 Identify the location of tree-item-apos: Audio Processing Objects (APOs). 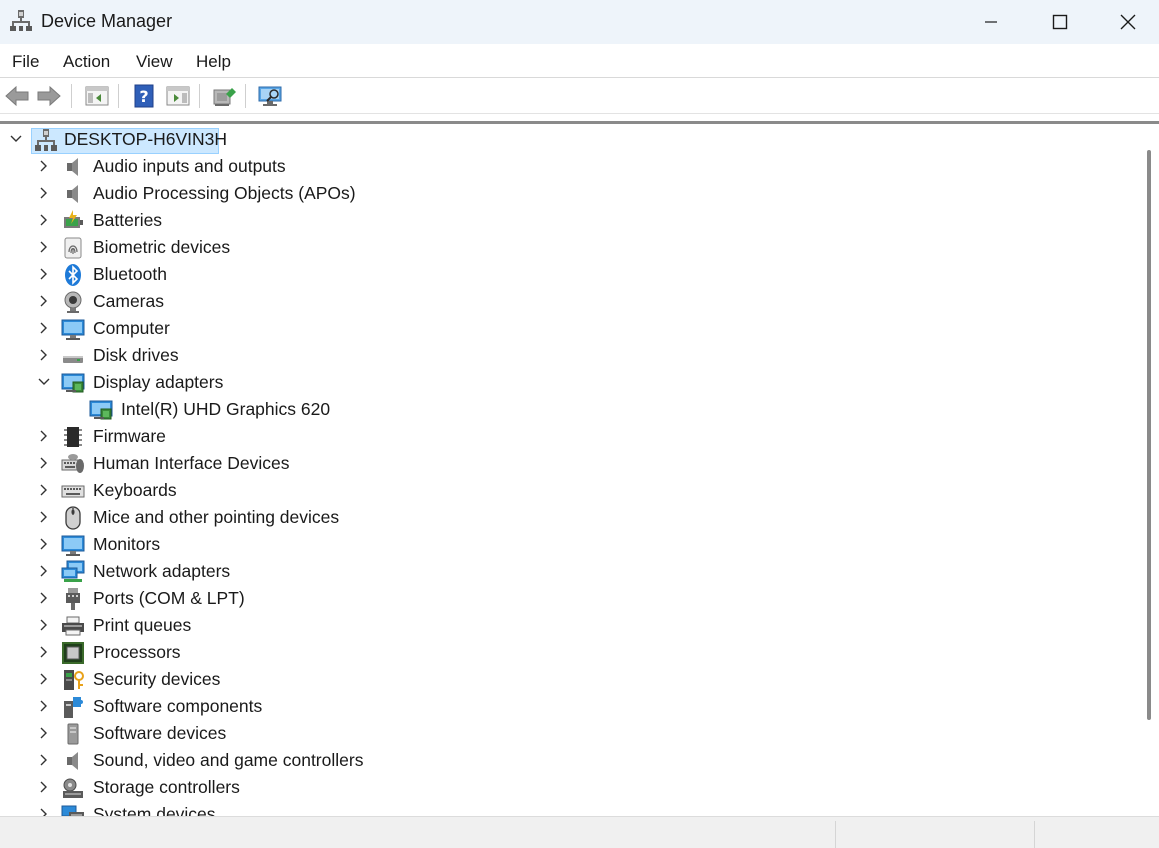
(570, 193).